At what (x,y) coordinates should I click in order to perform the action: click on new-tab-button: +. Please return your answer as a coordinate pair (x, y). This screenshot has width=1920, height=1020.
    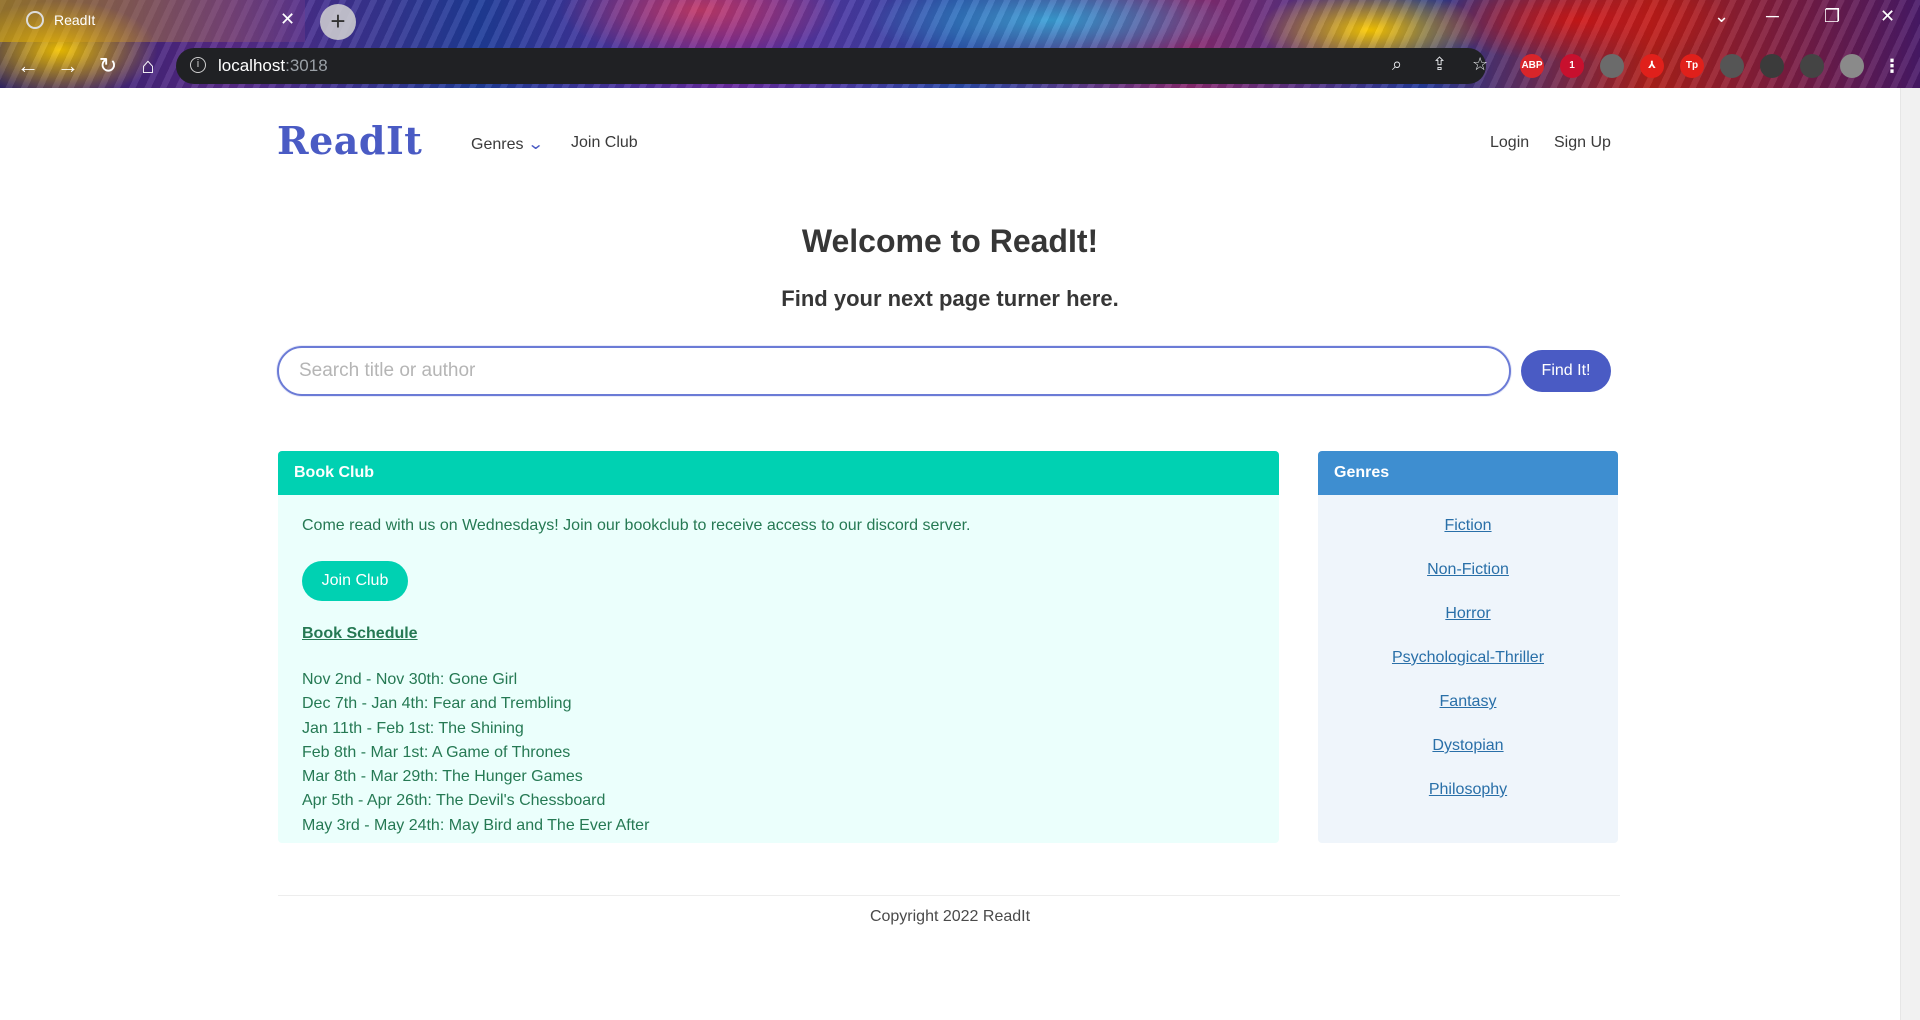
    Looking at the image, I should click on (338, 22).